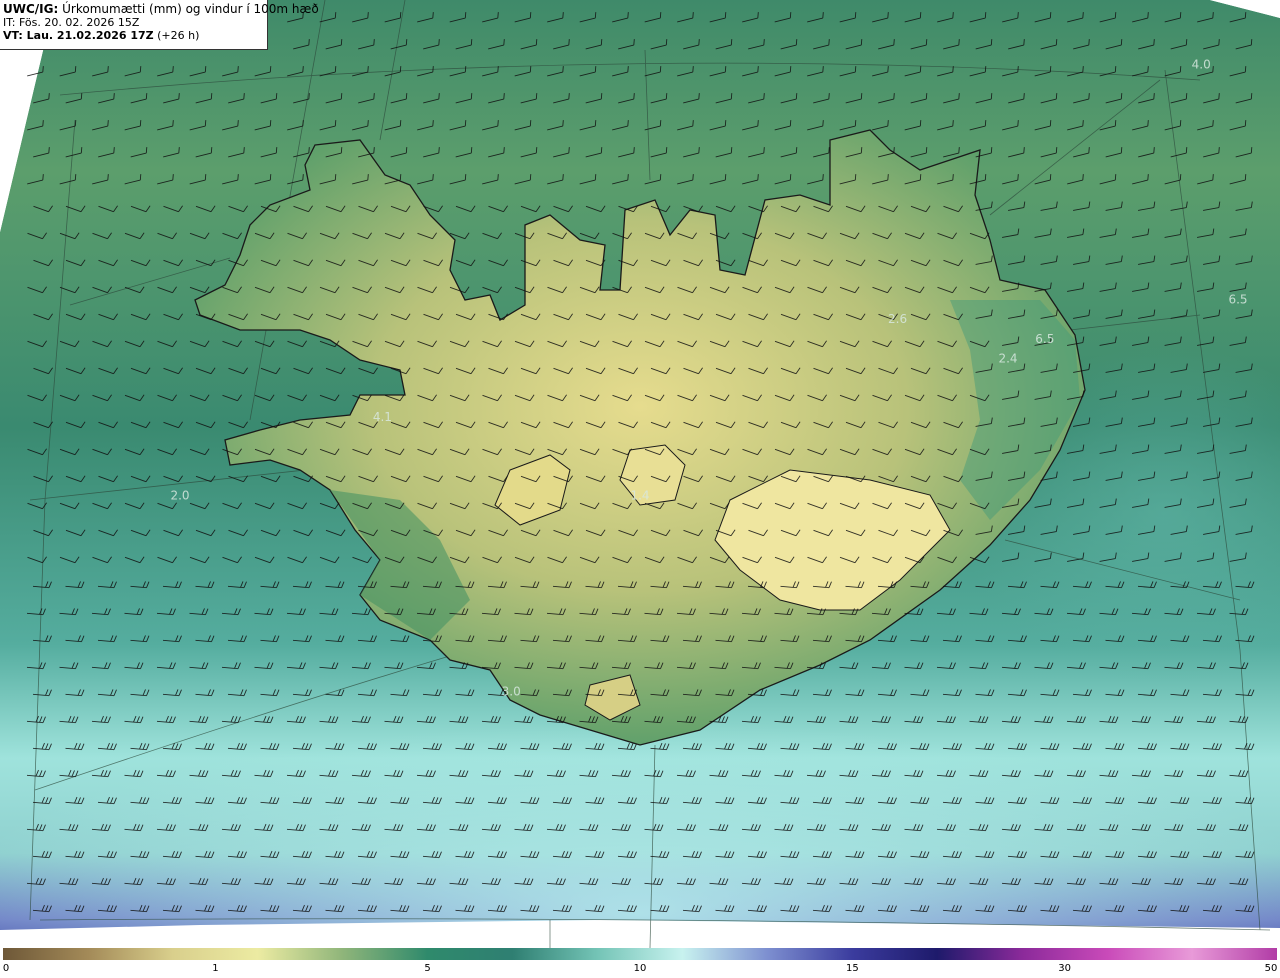  I want to click on valid-time: VT: Lau. 21.02.2026 17Z, so click(78, 35).